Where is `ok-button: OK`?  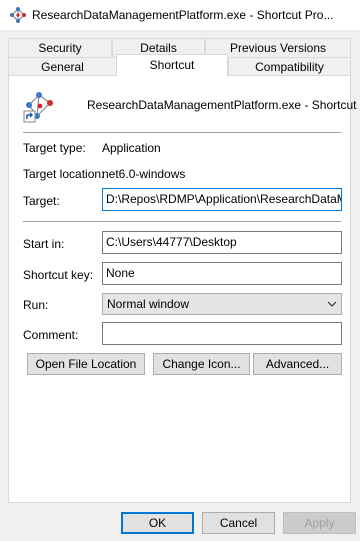
ok-button: OK is located at coordinates (157, 523).